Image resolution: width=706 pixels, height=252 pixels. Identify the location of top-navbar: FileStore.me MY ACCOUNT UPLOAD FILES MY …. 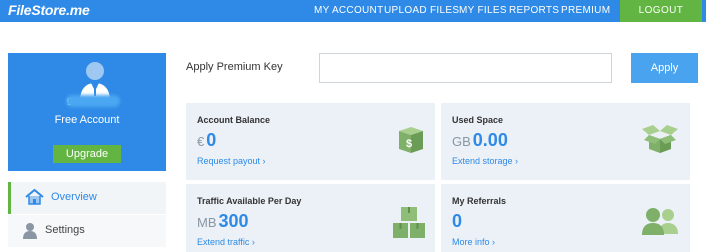
(353, 11).